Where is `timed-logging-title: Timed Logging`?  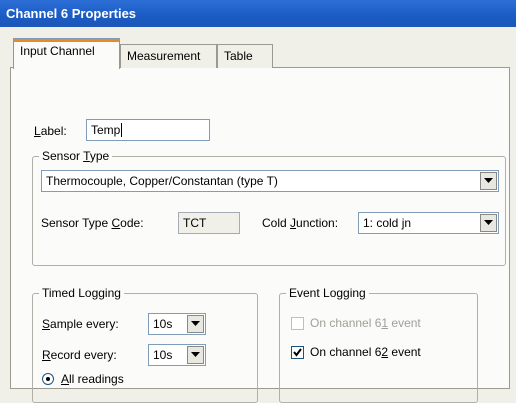 timed-logging-title: Timed Logging is located at coordinates (81, 293).